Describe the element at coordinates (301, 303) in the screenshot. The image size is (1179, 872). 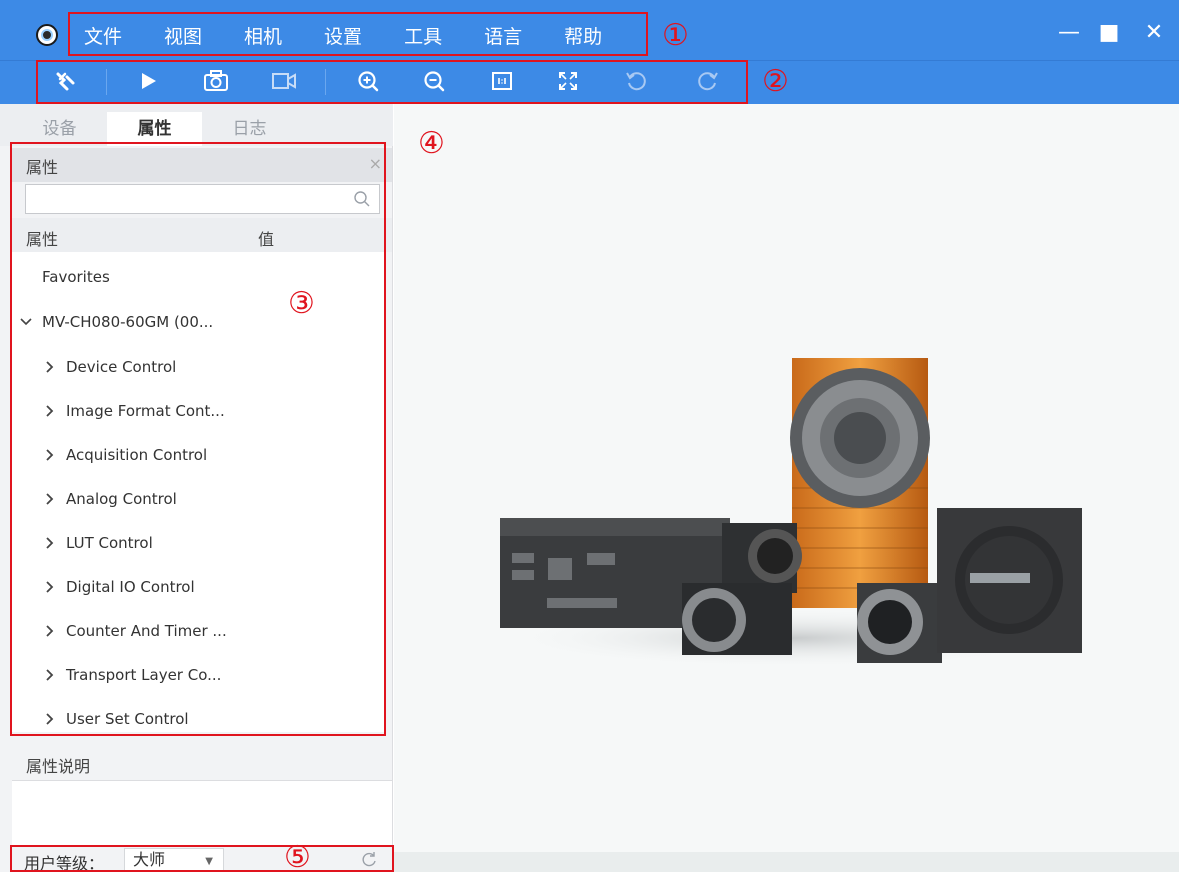
I see `annotation-label-3: ③` at that location.